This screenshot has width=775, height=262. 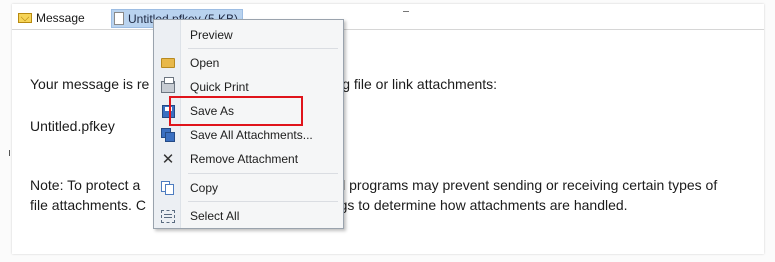 What do you see at coordinates (215, 216) in the screenshot?
I see `menu-item-label: Select All` at bounding box center [215, 216].